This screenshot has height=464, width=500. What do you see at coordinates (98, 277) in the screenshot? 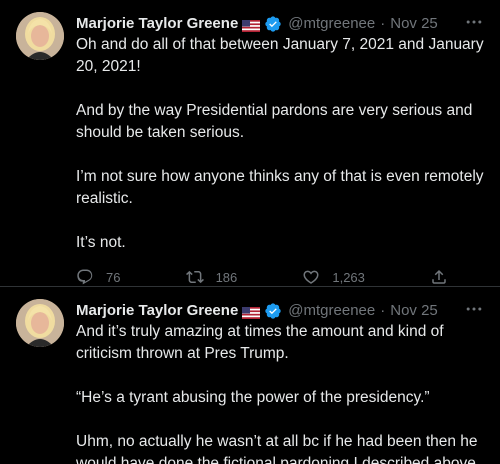
I see `reply-button: 76` at bounding box center [98, 277].